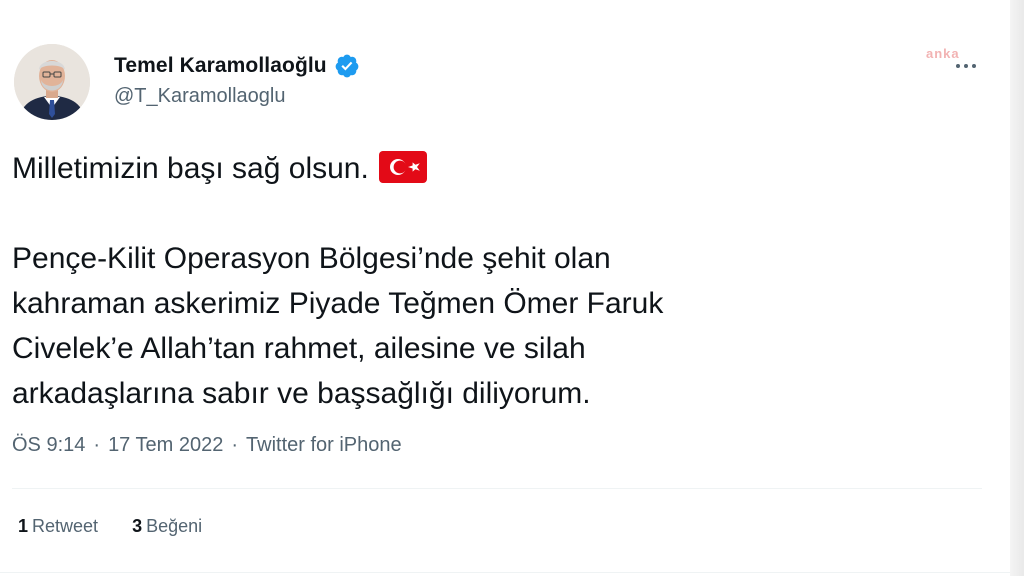 Image resolution: width=1024 pixels, height=576 pixels. I want to click on name-row: Temel Karamollaoğlu, so click(237, 66).